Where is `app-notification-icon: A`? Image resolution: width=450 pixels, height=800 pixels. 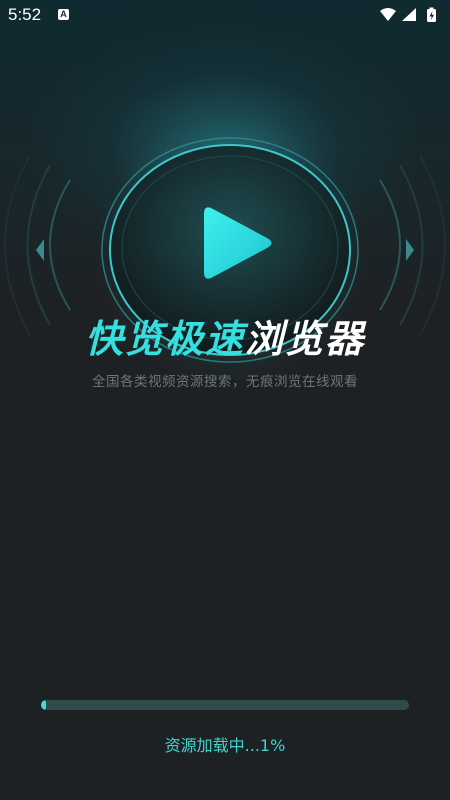 app-notification-icon: A is located at coordinates (63, 14).